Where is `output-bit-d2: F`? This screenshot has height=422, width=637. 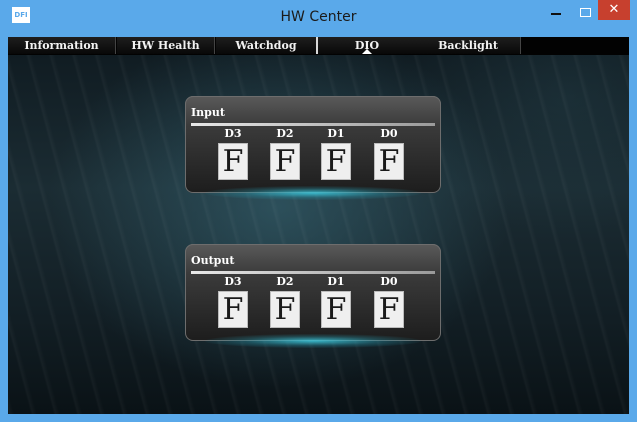
output-bit-d2: F is located at coordinates (285, 309).